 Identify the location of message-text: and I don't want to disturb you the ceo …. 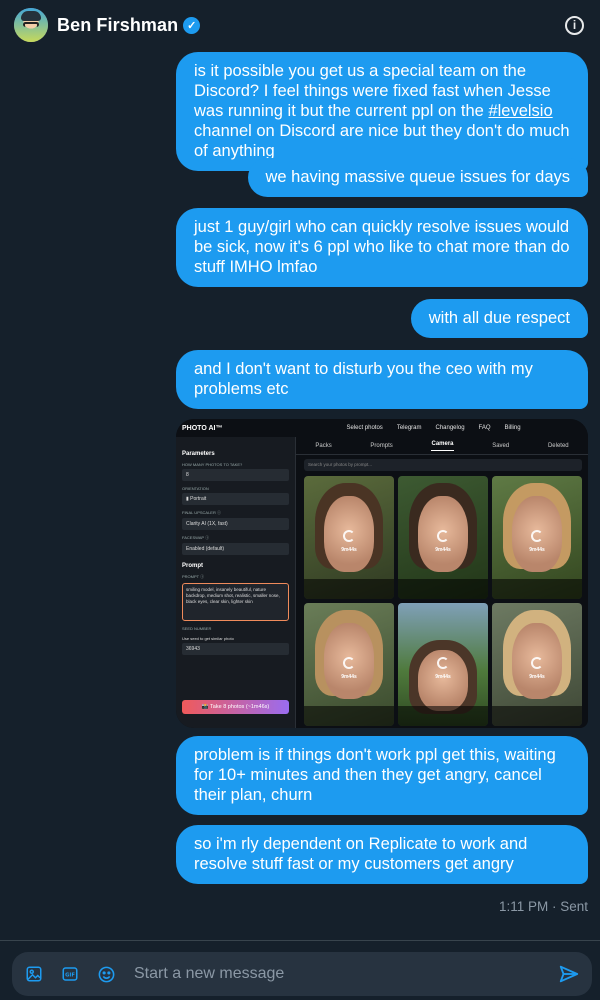
(363, 379).